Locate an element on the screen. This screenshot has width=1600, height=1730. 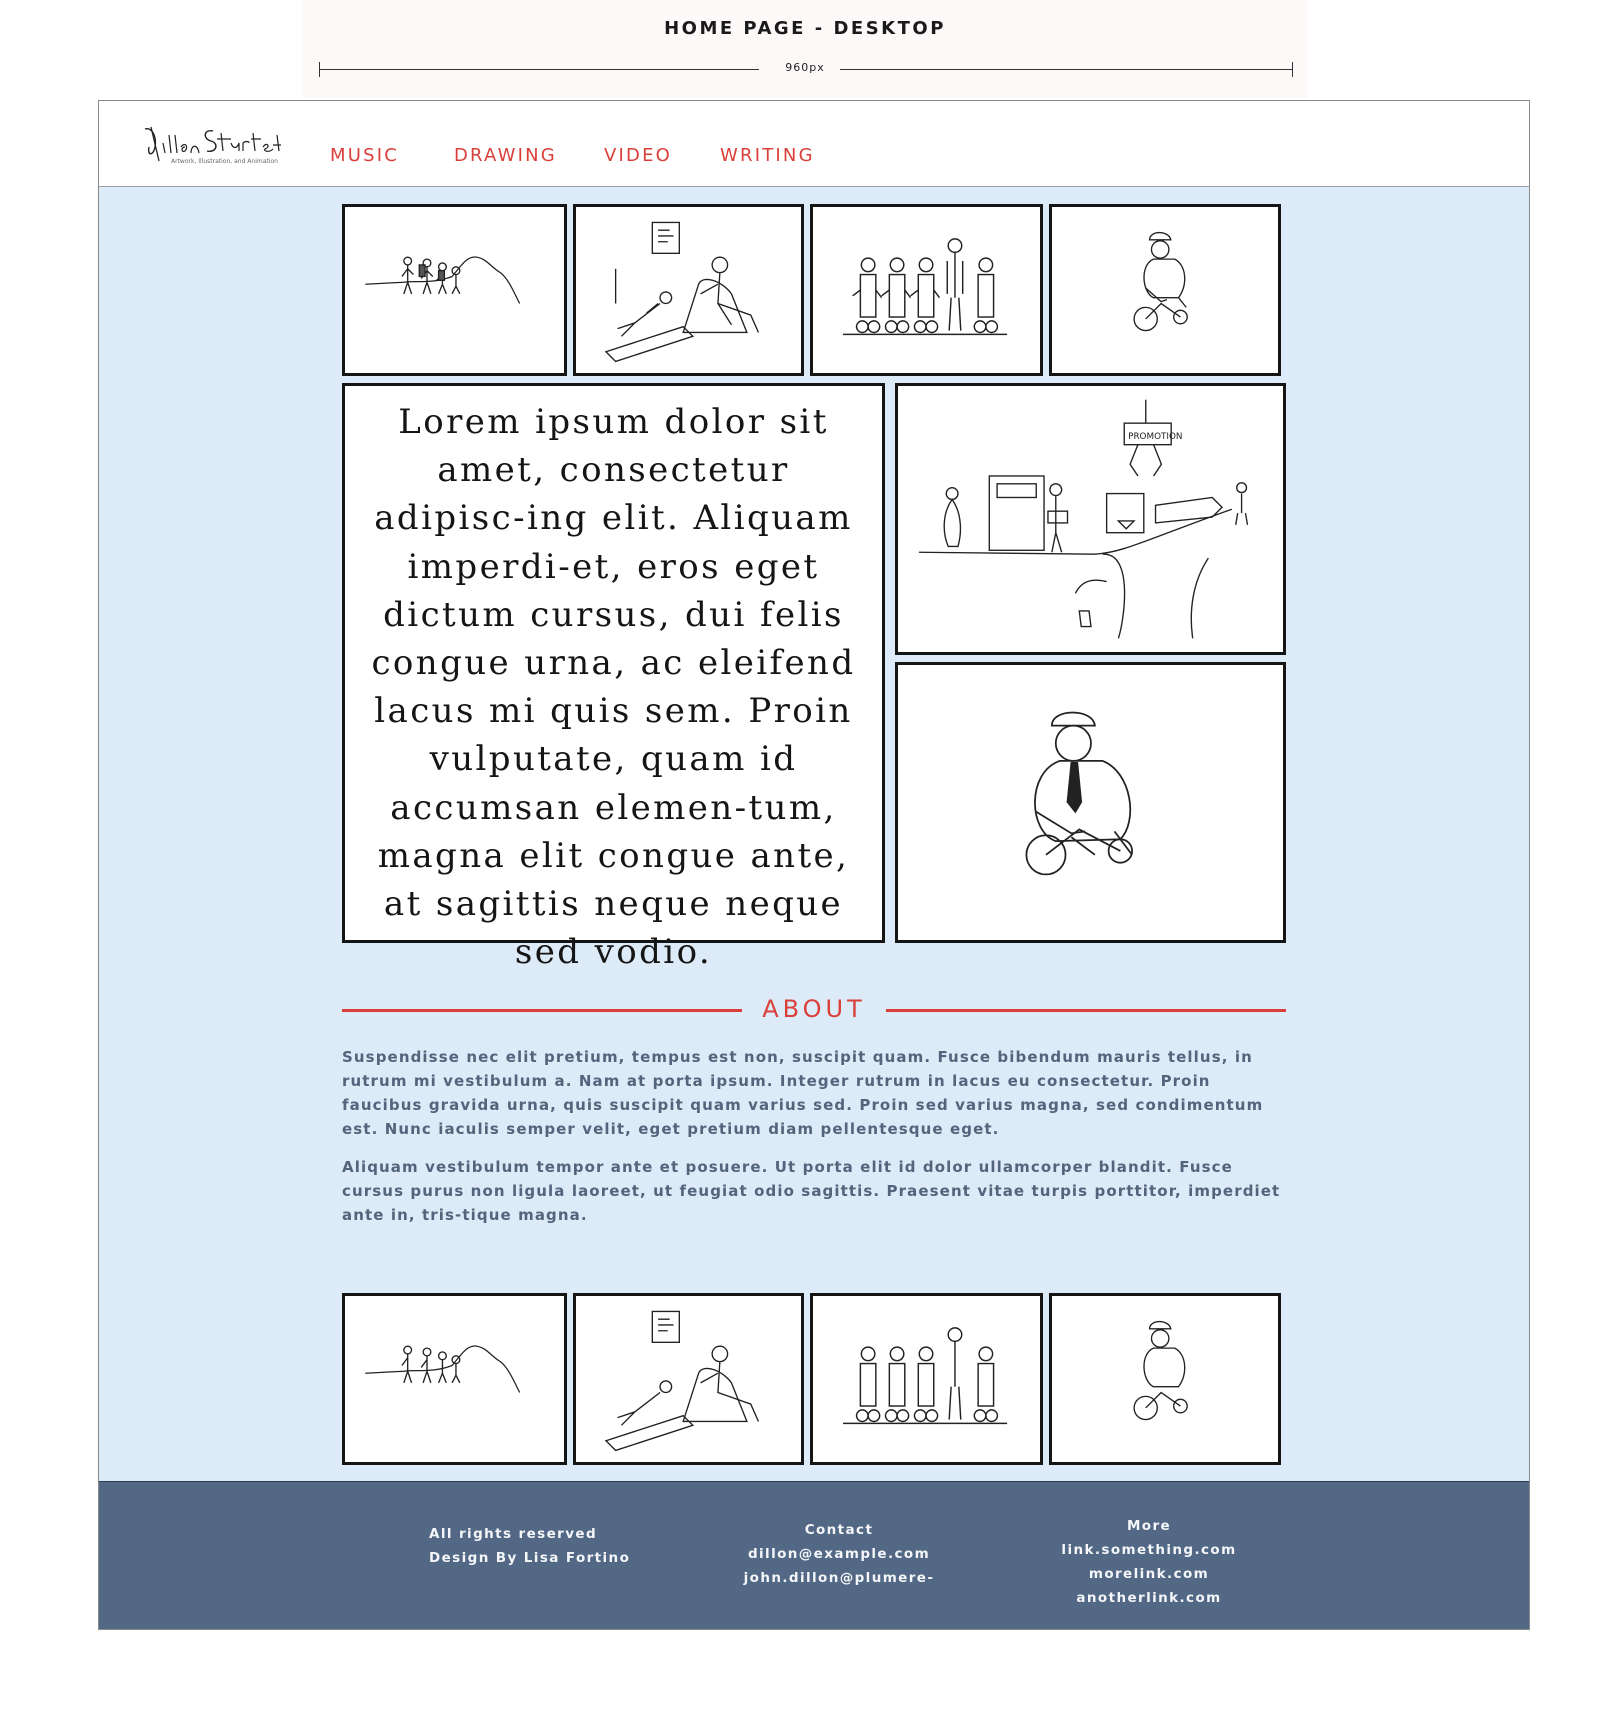
gallery-tile-tricycle is located at coordinates (1165, 290).